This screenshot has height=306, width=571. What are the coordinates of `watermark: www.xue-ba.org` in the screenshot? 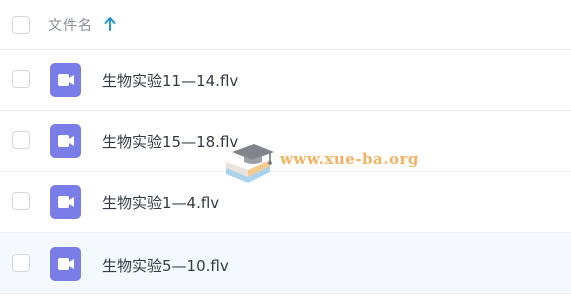 It's located at (322, 164).